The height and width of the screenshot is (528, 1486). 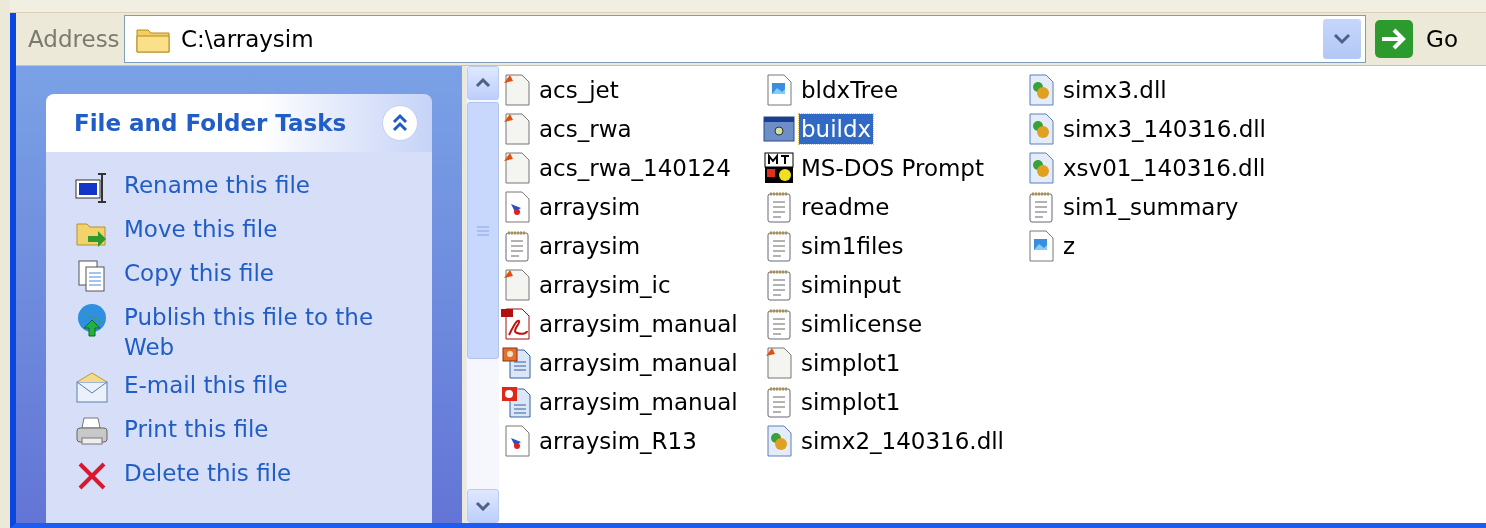 I want to click on document-file-icon, so click(x=517, y=362).